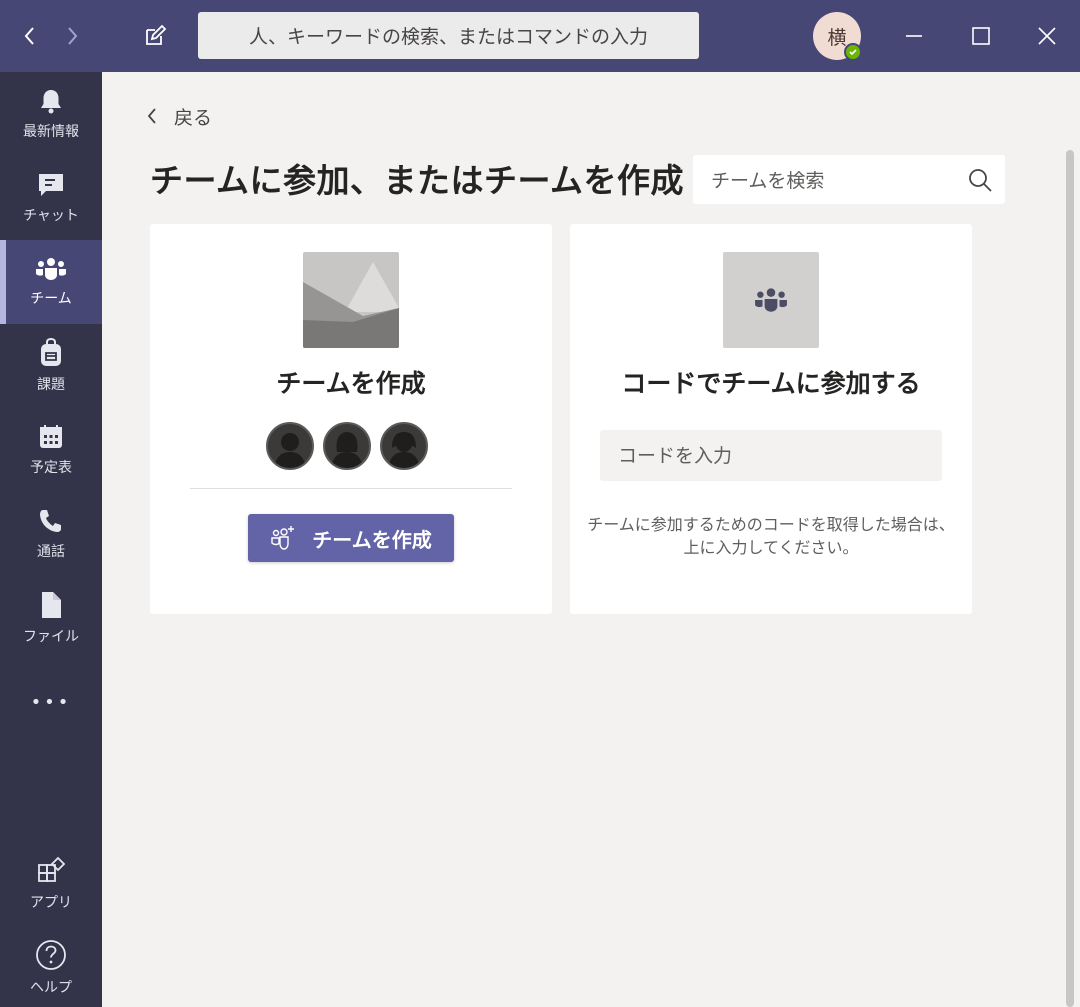  I want to click on close-button, so click(1047, 36).